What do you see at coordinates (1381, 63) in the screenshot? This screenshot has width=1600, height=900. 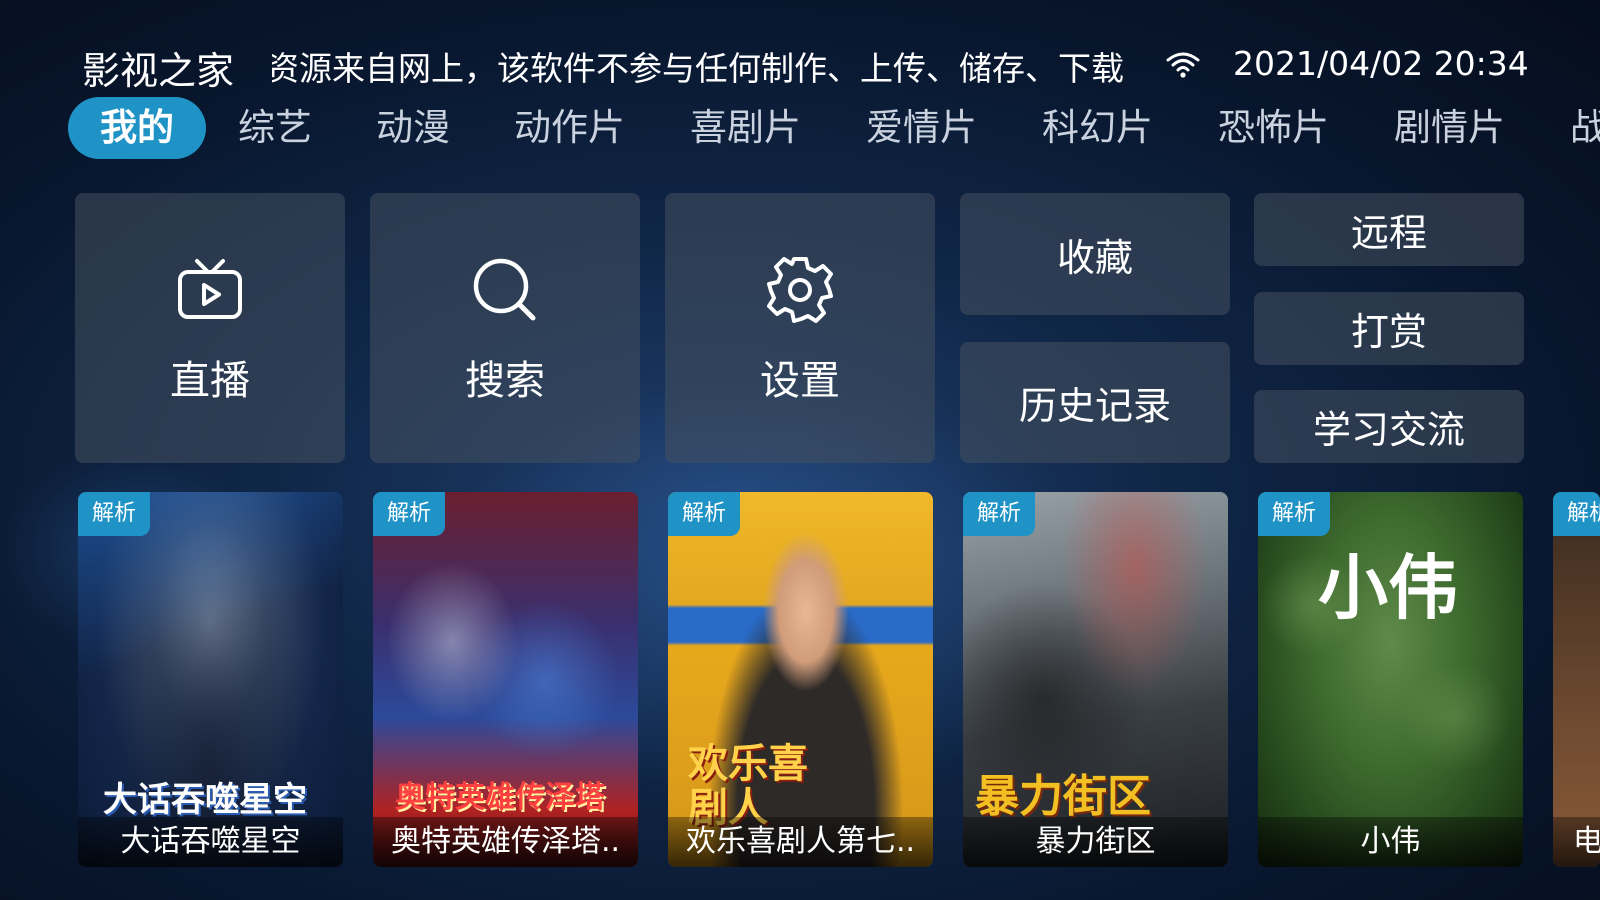 I see `clock: 2021/04/02 20:34` at bounding box center [1381, 63].